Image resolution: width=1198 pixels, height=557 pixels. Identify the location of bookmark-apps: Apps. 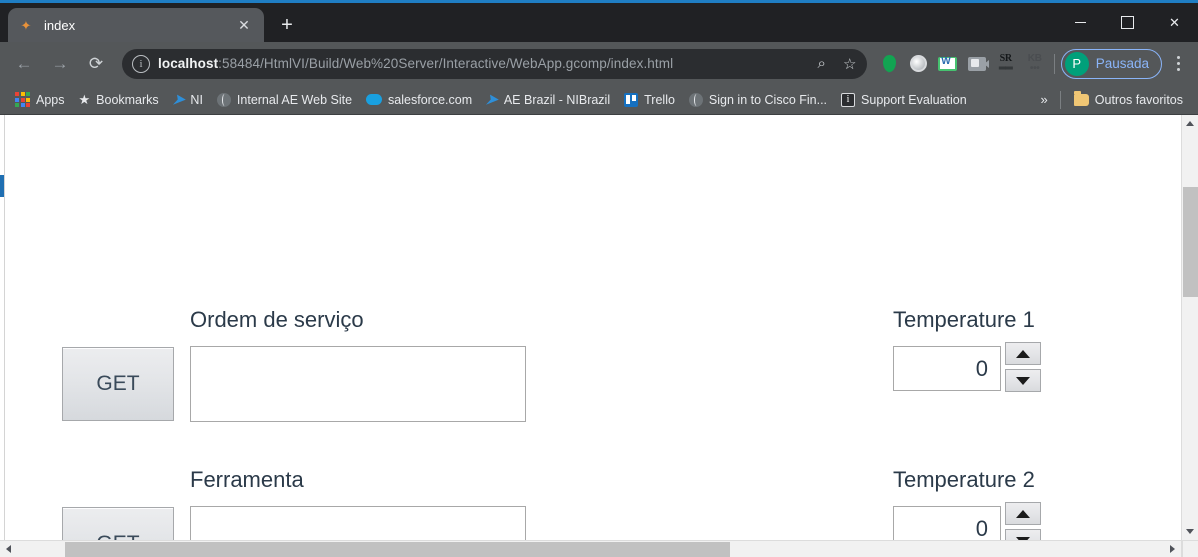
(40, 100).